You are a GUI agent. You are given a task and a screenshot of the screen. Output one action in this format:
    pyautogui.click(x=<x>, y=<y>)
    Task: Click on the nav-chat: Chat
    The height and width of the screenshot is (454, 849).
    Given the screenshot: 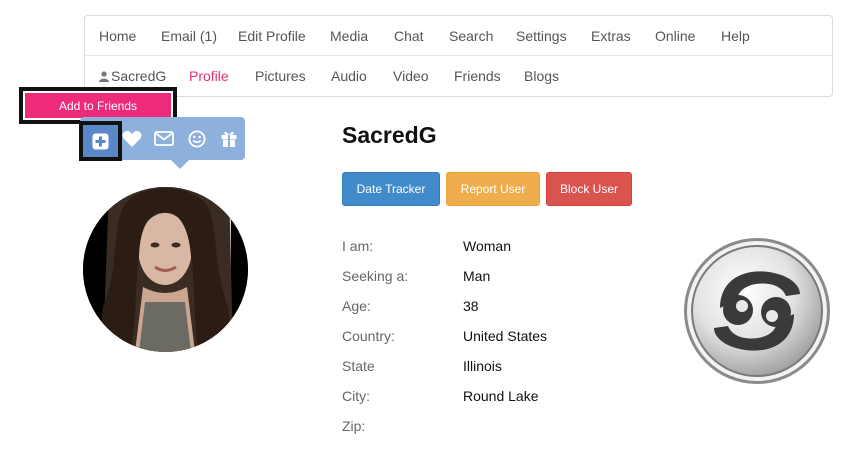 What is the action you would take?
    pyautogui.click(x=409, y=36)
    